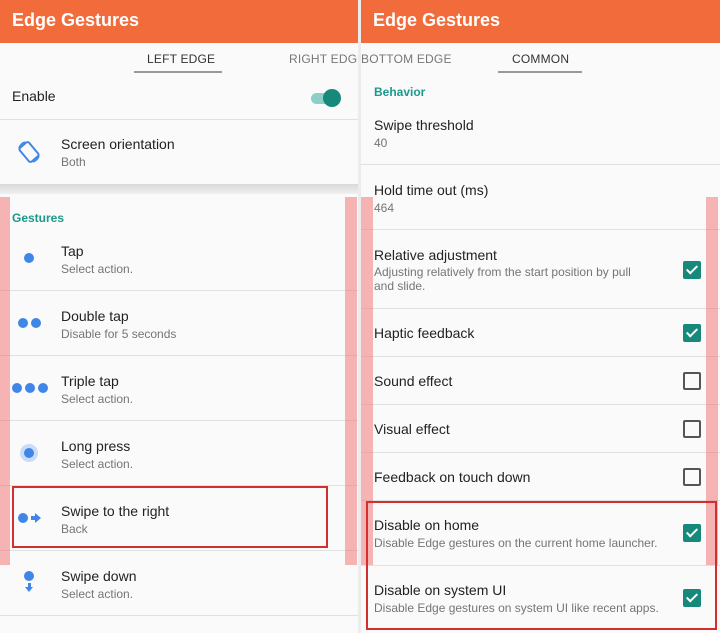 Image resolution: width=720 pixels, height=633 pixels. Describe the element at coordinates (326, 98) in the screenshot. I see `enable-switch` at that location.